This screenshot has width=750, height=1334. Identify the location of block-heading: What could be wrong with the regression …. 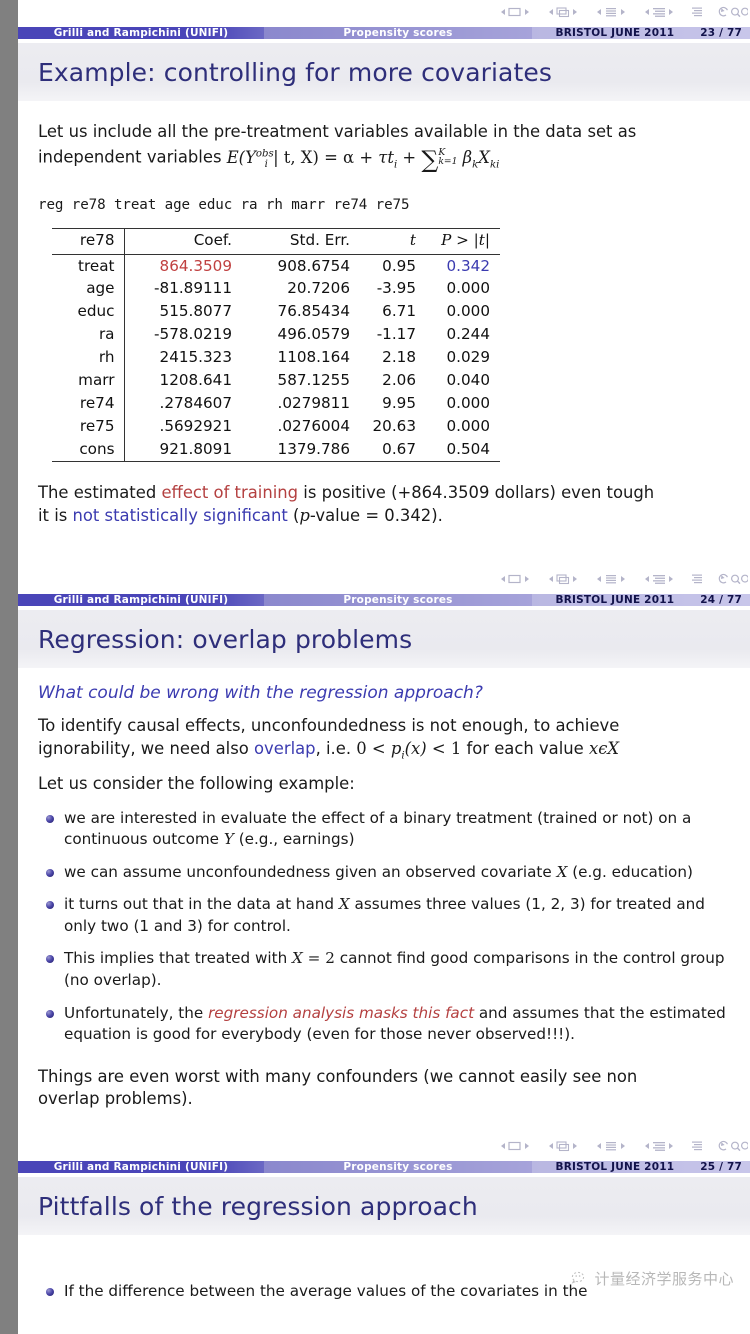
(260, 692).